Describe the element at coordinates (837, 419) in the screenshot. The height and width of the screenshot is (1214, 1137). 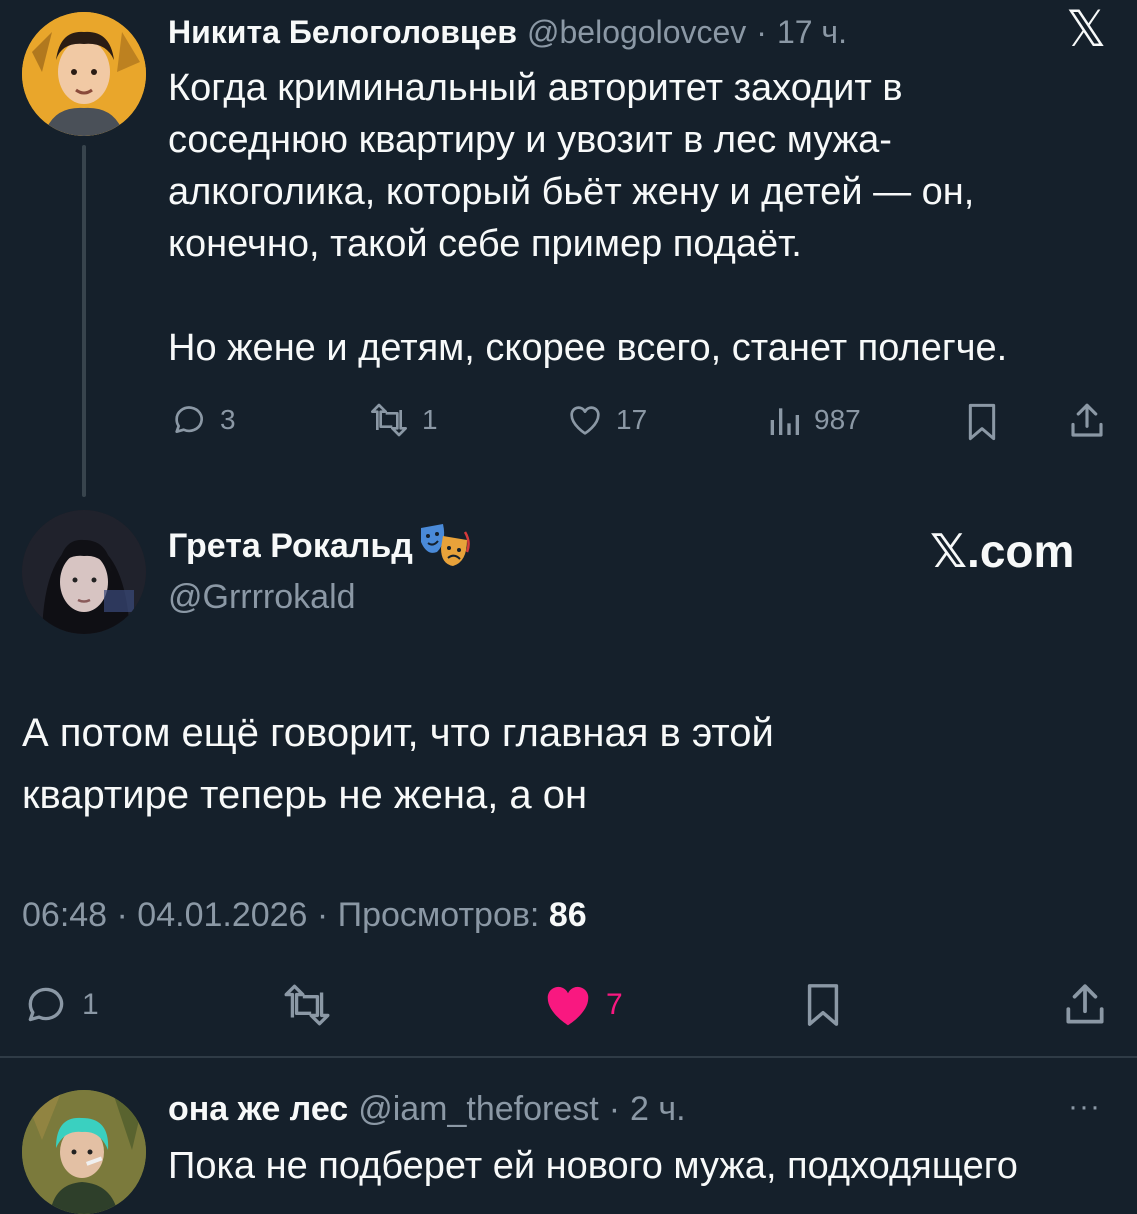
I see `tweet1-view-count: 987` at that location.